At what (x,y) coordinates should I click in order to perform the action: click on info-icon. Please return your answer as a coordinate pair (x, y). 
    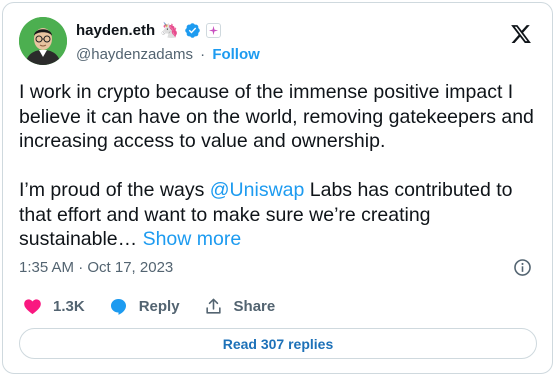
    Looking at the image, I should click on (522, 267).